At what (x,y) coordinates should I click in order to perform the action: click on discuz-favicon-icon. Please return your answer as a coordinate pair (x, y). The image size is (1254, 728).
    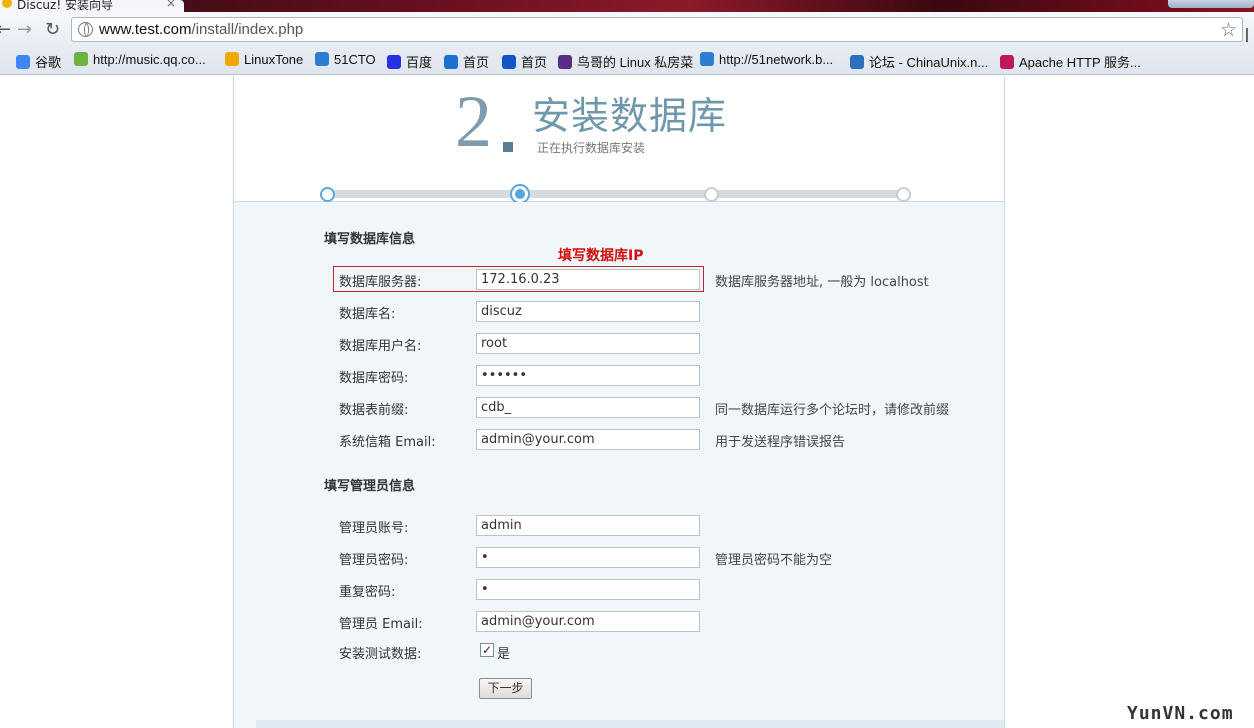
    Looking at the image, I should click on (7, 4).